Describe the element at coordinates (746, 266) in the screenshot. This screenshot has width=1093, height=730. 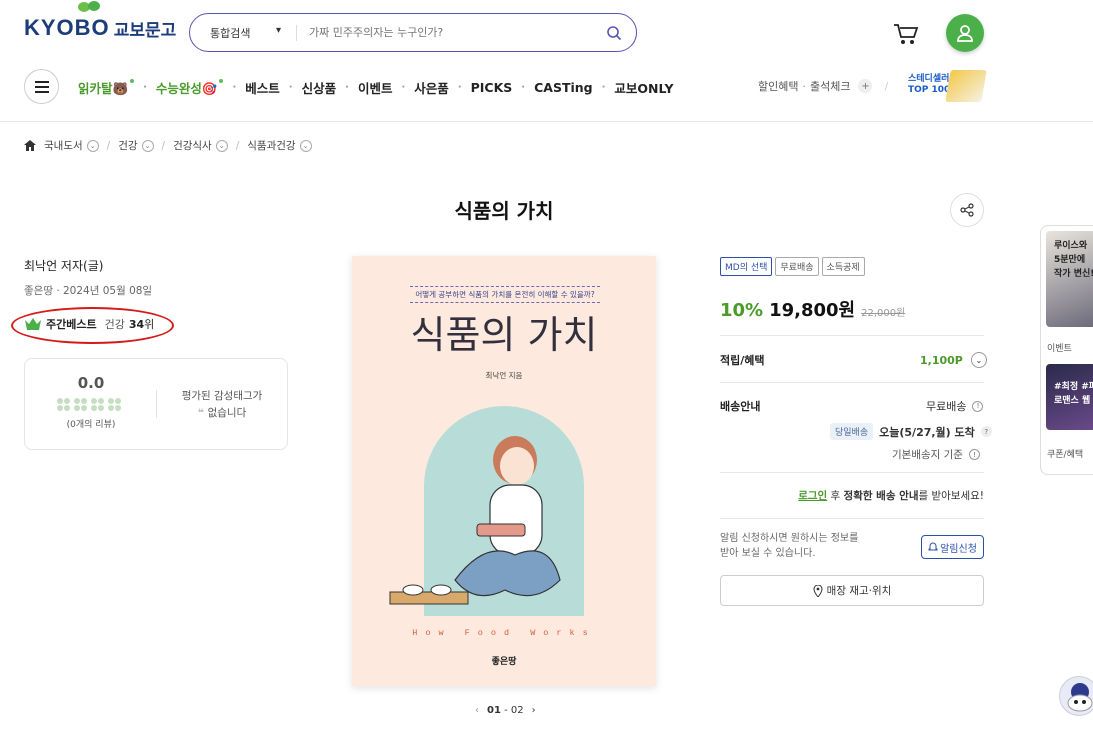
I see `badge-md-pick: MD의 선택` at that location.